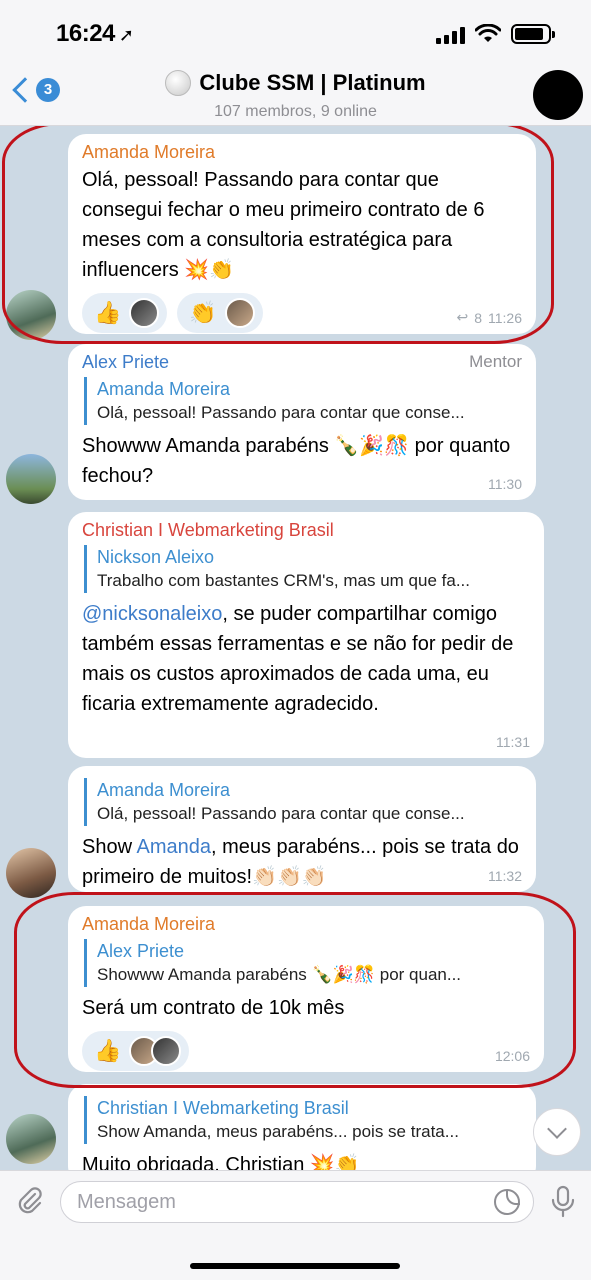 Image resolution: width=591 pixels, height=1280 pixels. I want to click on message-meta: 11:31, so click(513, 742).